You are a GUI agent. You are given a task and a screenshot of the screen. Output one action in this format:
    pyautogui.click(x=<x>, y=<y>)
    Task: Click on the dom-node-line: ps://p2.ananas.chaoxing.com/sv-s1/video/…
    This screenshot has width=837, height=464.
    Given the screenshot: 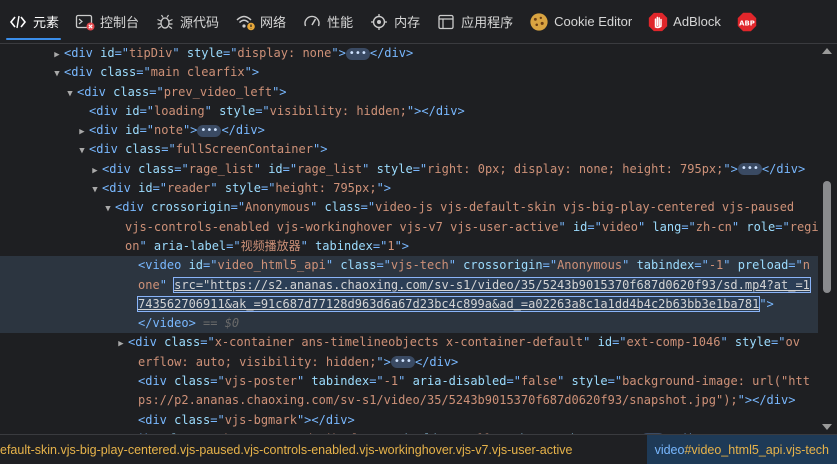 What is the action you would take?
    pyautogui.click(x=409, y=400)
    